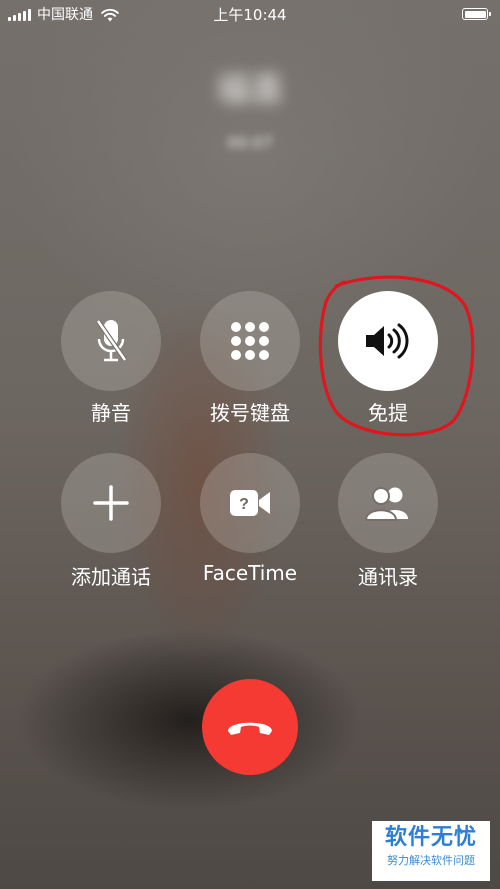 This screenshot has width=500, height=889. I want to click on phone-hangup-icon, so click(250, 728).